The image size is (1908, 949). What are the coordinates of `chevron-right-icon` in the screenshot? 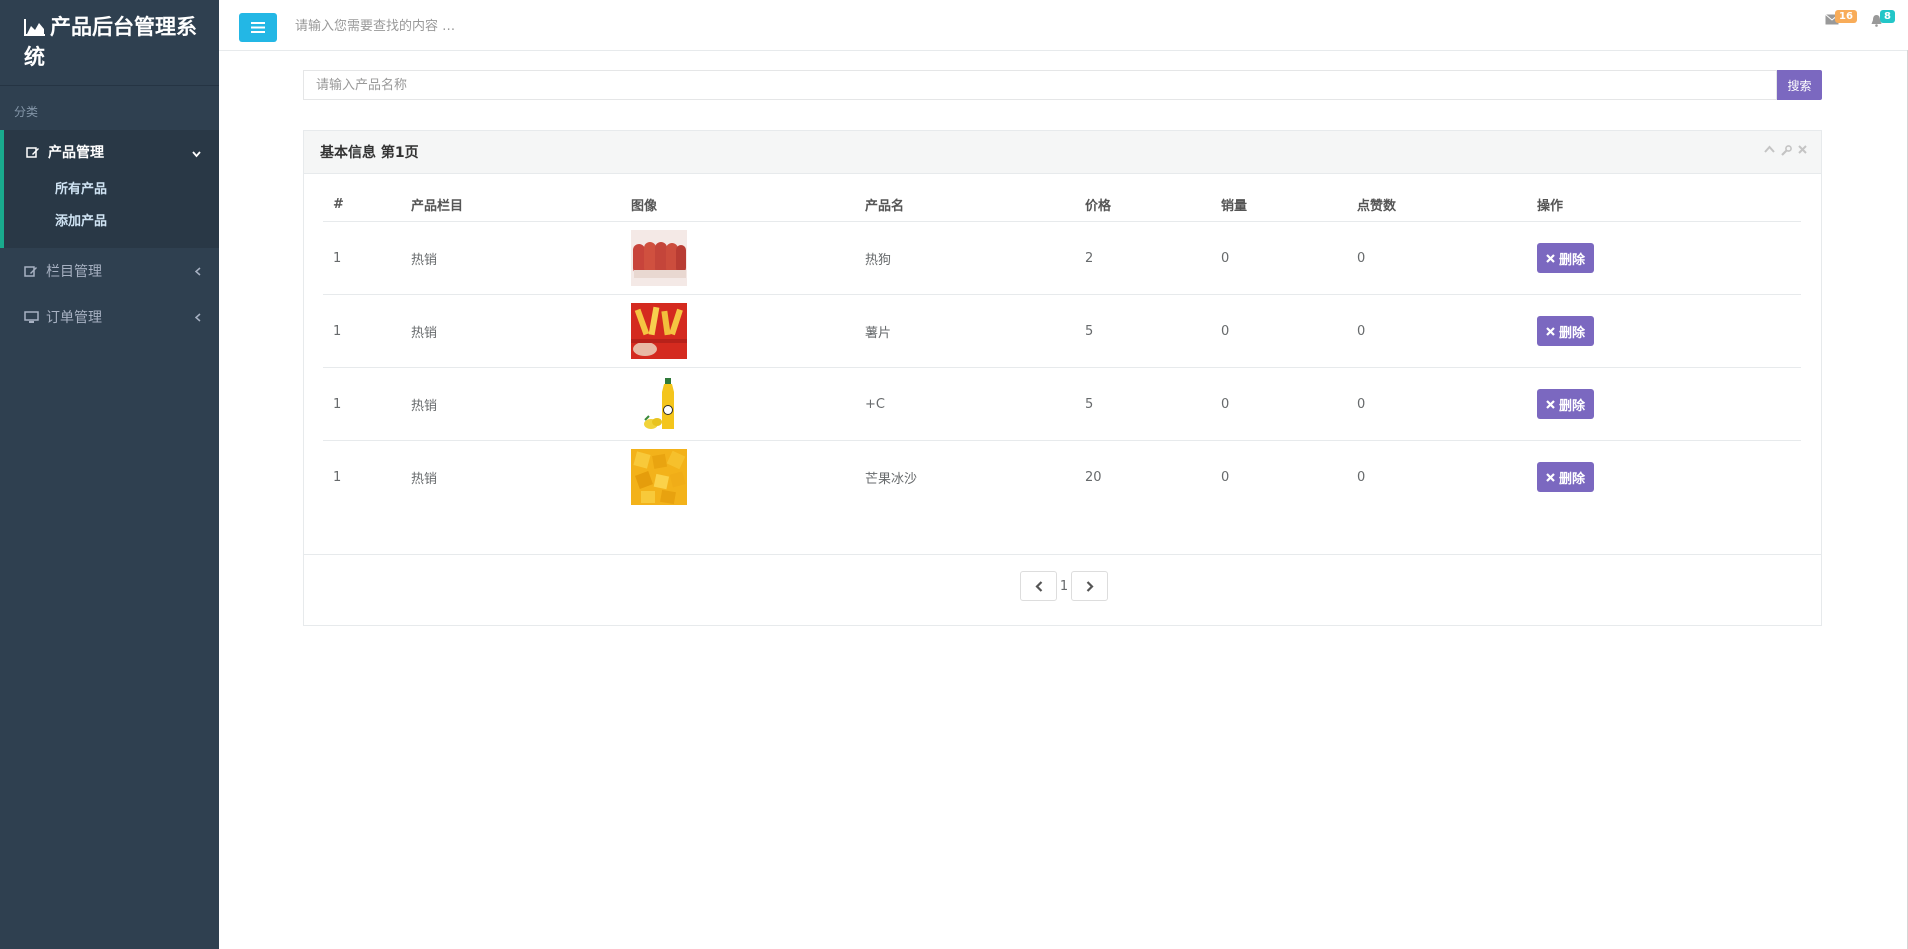 It's located at (1090, 586).